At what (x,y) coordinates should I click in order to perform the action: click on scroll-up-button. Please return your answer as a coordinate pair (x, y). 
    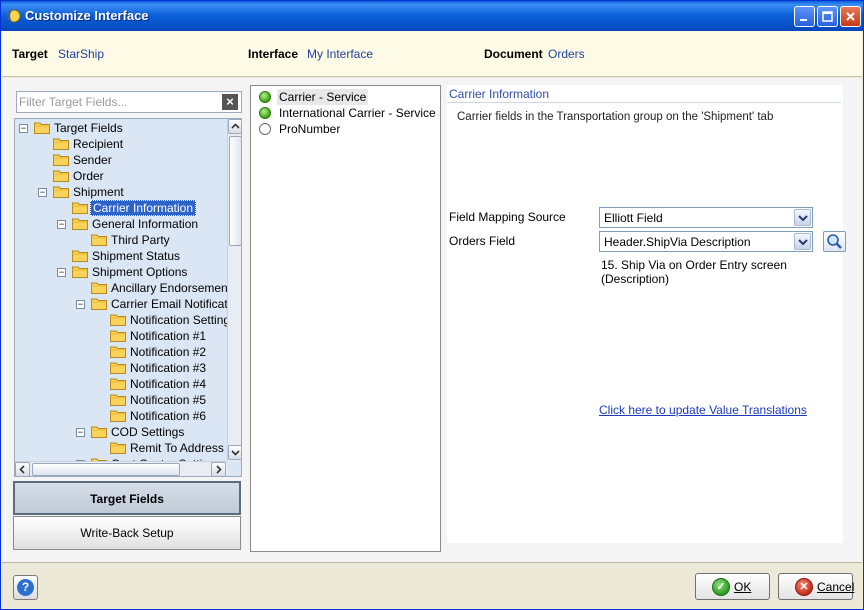
    Looking at the image, I should click on (234, 126).